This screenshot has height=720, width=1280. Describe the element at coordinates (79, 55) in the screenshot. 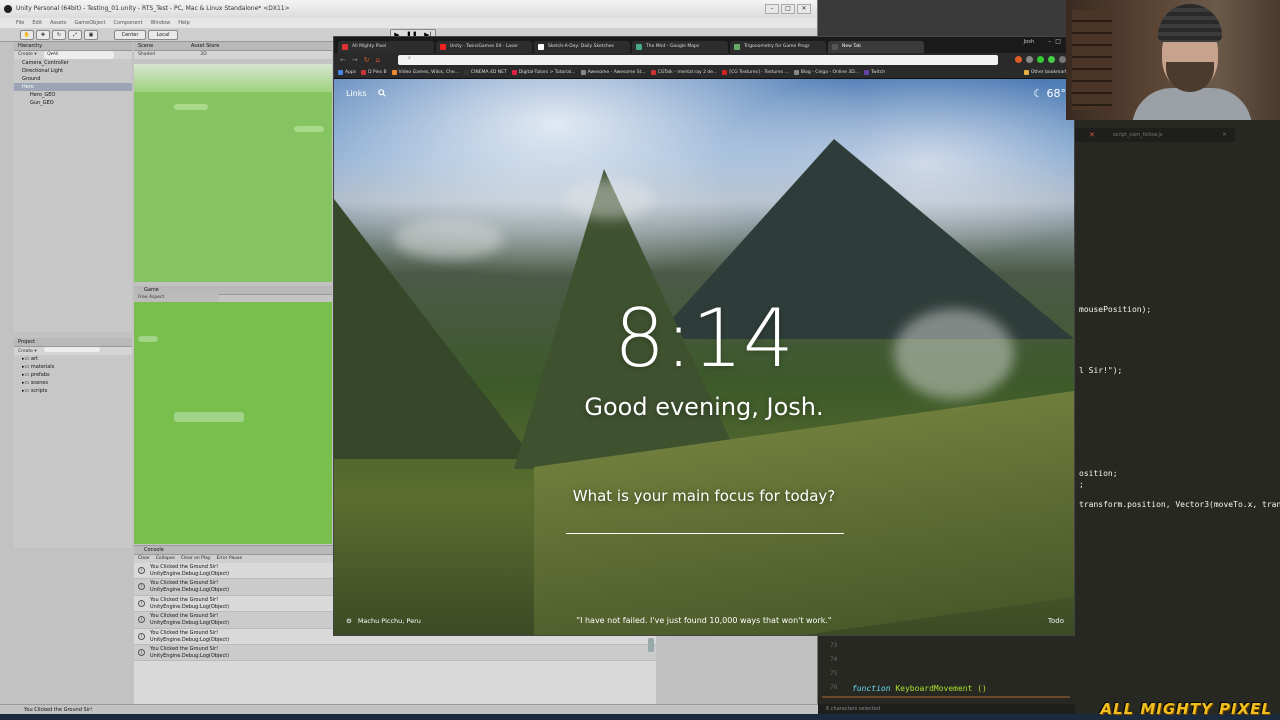

I see `hierarchy-search-input: Q▾All` at that location.